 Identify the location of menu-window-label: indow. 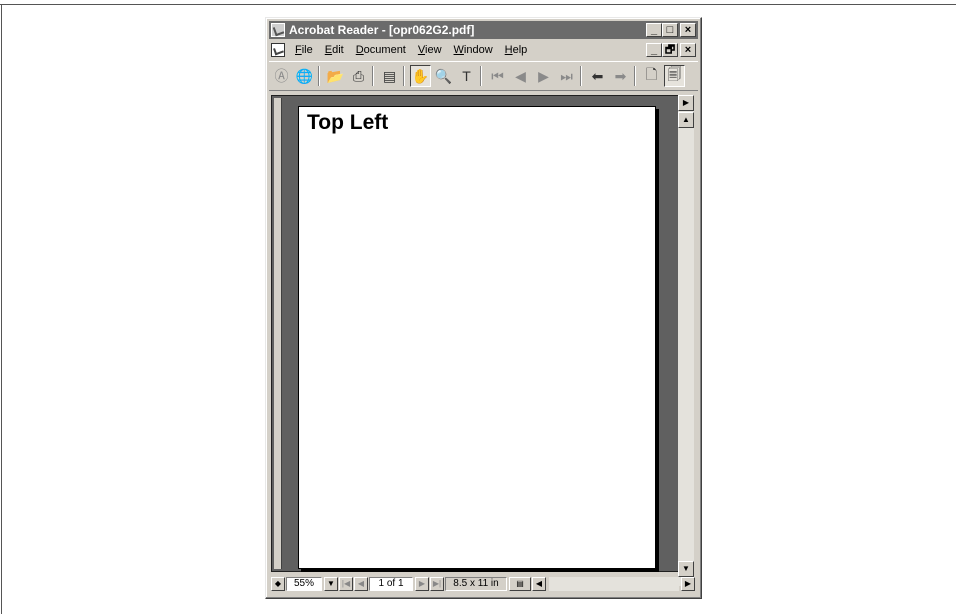
(478, 50).